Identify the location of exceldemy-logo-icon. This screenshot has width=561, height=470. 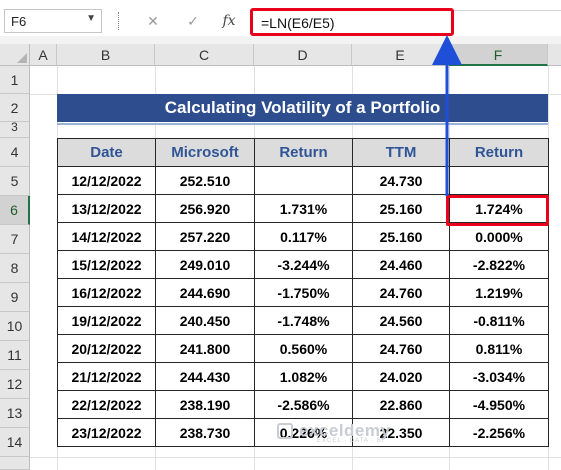
(285, 431).